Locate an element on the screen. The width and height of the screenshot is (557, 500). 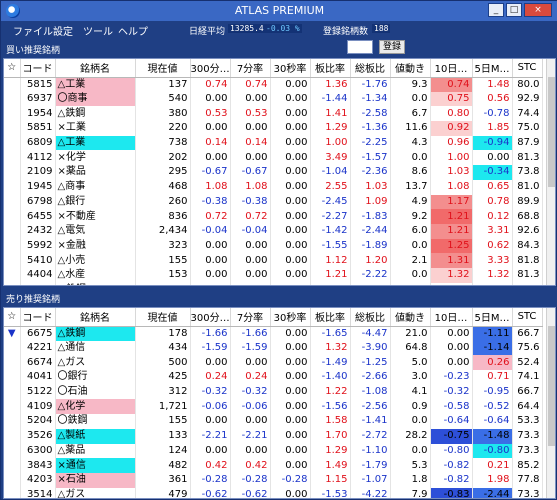
cell-v7: -0.04 is located at coordinates (250, 231).